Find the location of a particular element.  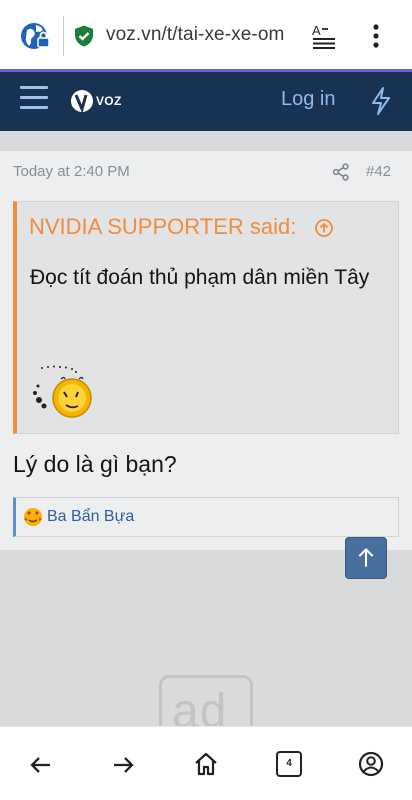

home-icon is located at coordinates (206, 764).